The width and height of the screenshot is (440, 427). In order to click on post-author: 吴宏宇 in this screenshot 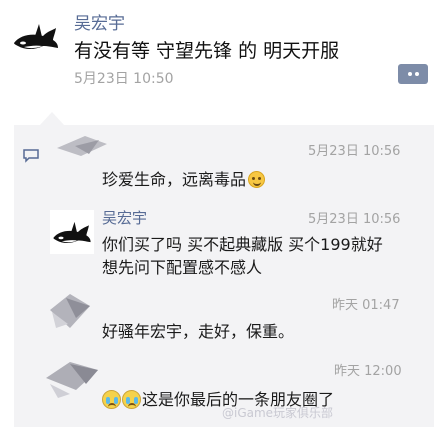, I will do `click(99, 21)`.